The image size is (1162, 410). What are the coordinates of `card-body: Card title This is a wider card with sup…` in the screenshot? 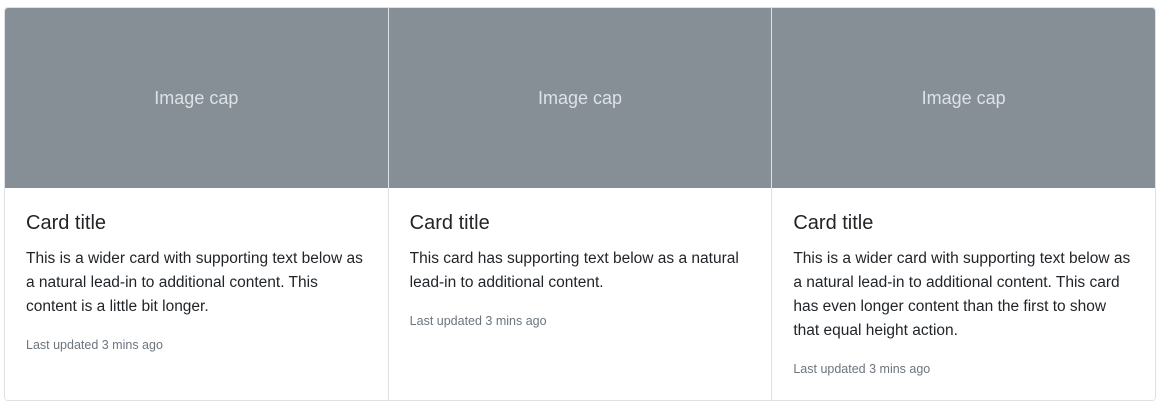 It's located at (196, 271).